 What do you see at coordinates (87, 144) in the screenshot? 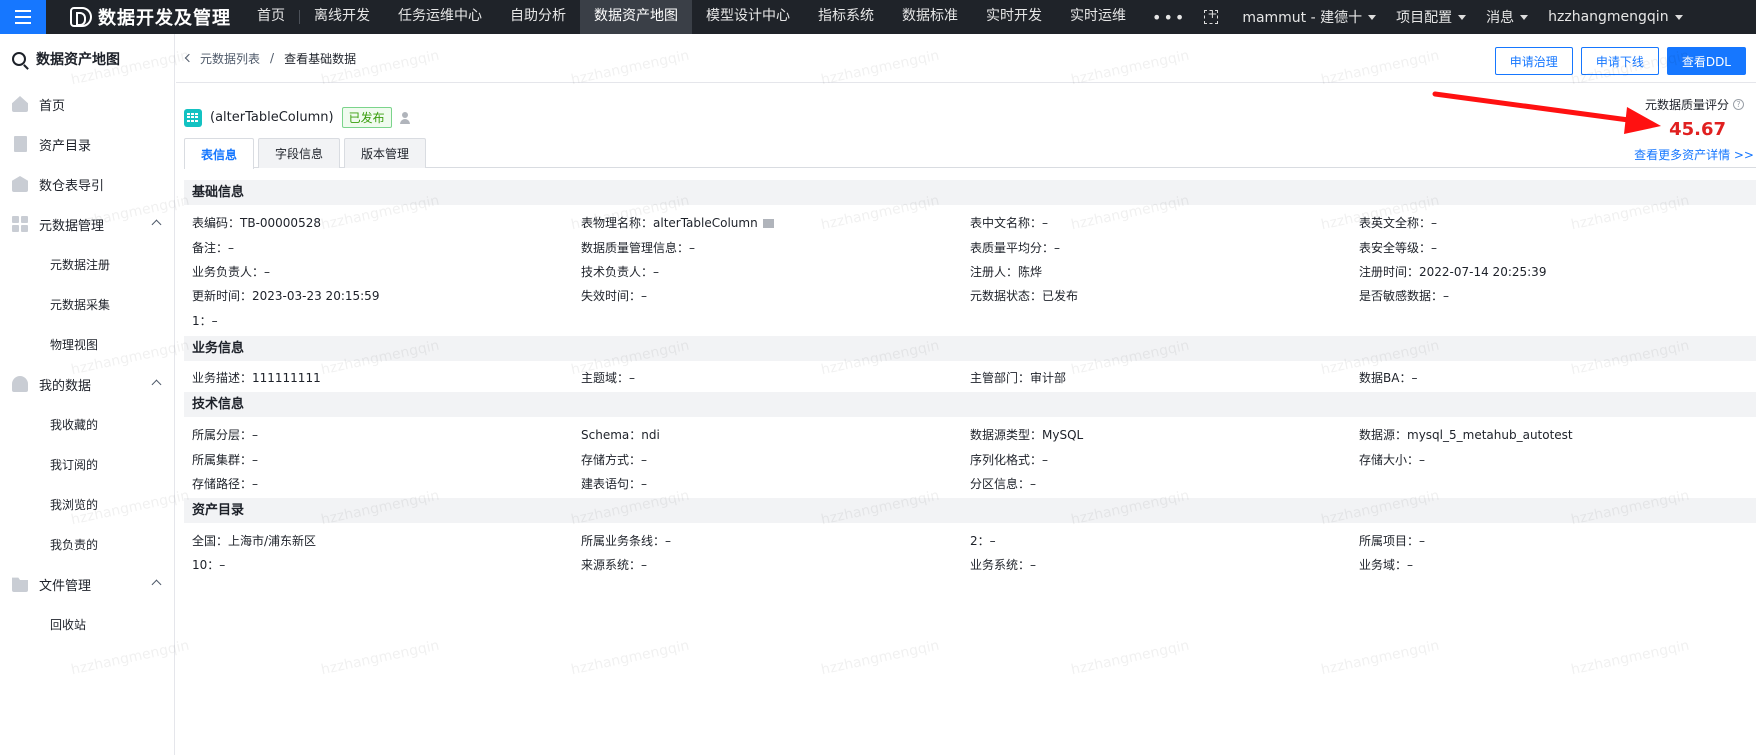
I see `sidebar-item-catalog: 资产目录` at bounding box center [87, 144].